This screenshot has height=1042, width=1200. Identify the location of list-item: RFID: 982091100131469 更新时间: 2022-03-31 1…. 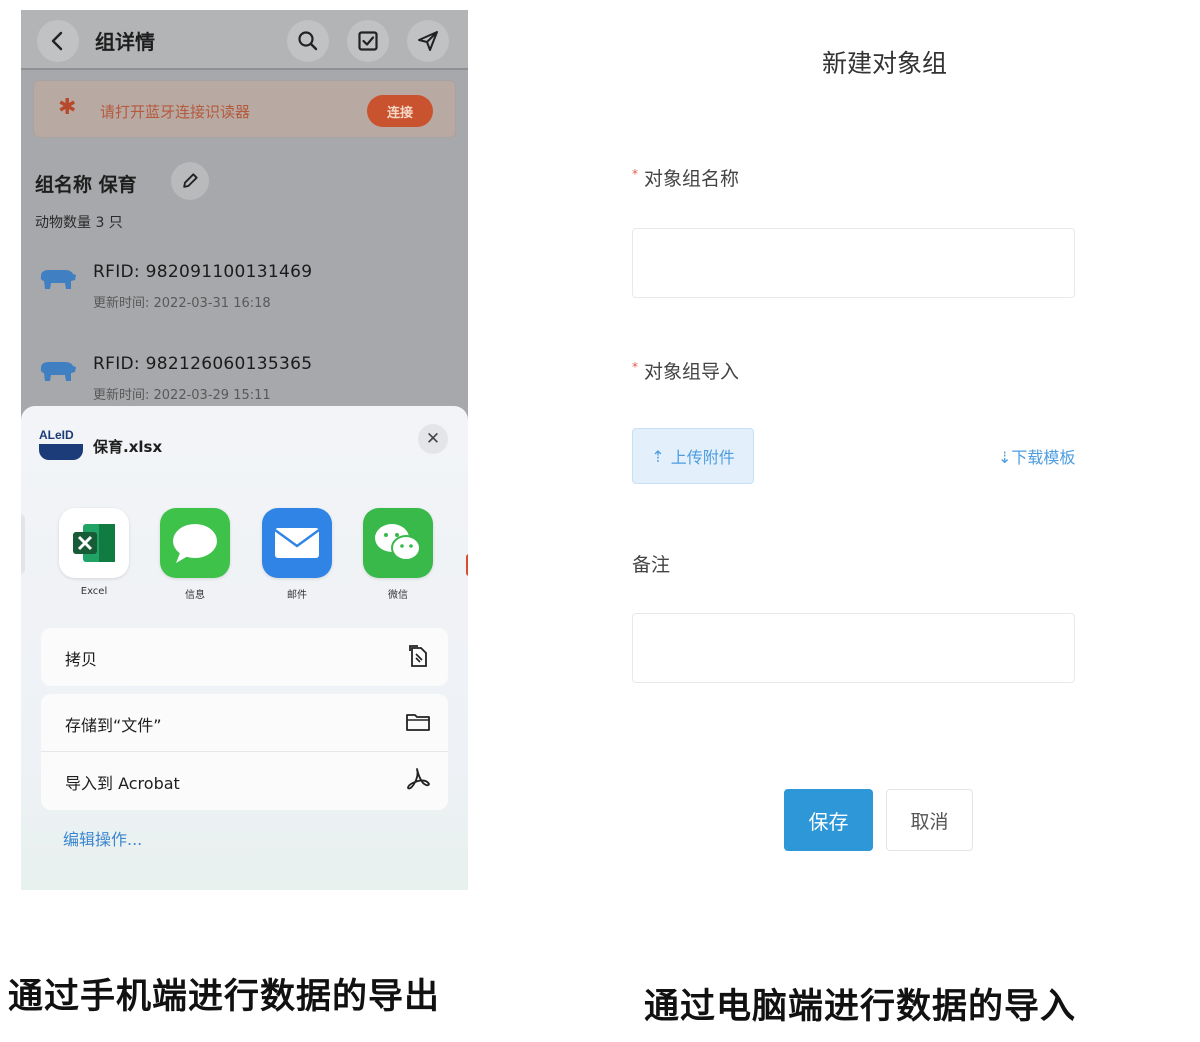
(244, 297).